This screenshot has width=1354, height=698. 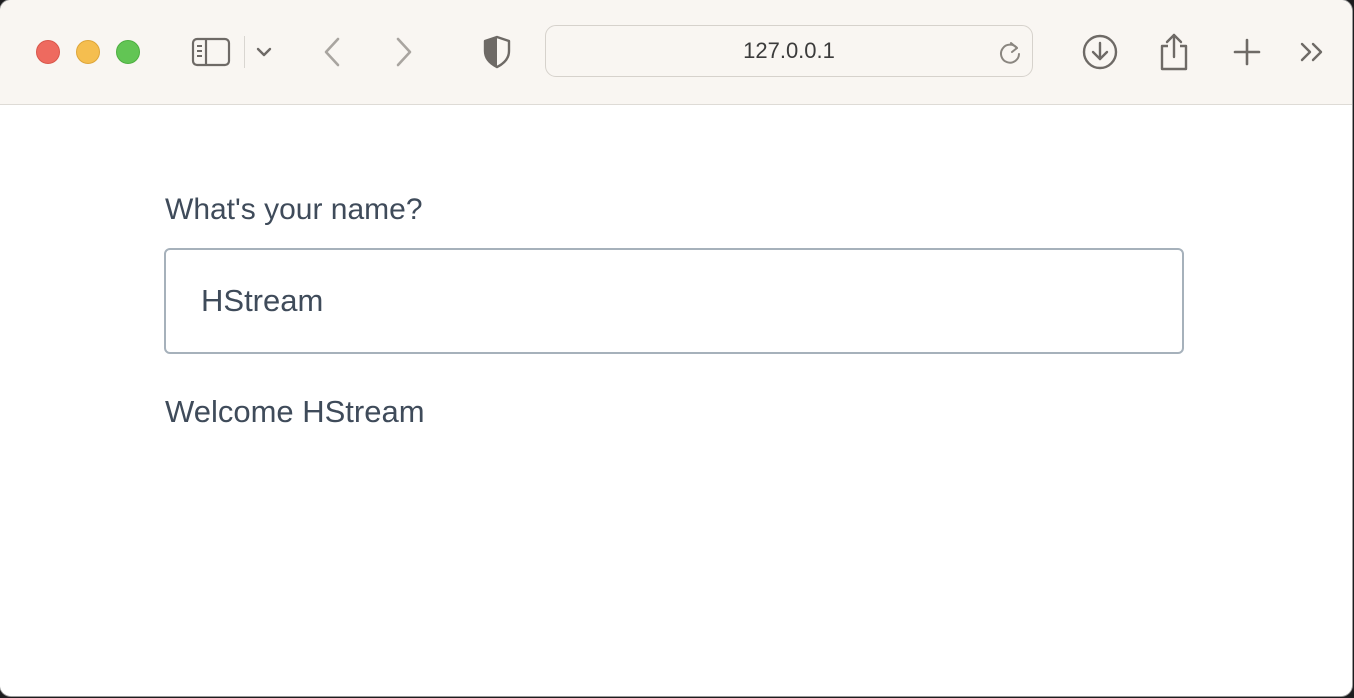 What do you see at coordinates (1100, 52) in the screenshot?
I see `download-icon` at bounding box center [1100, 52].